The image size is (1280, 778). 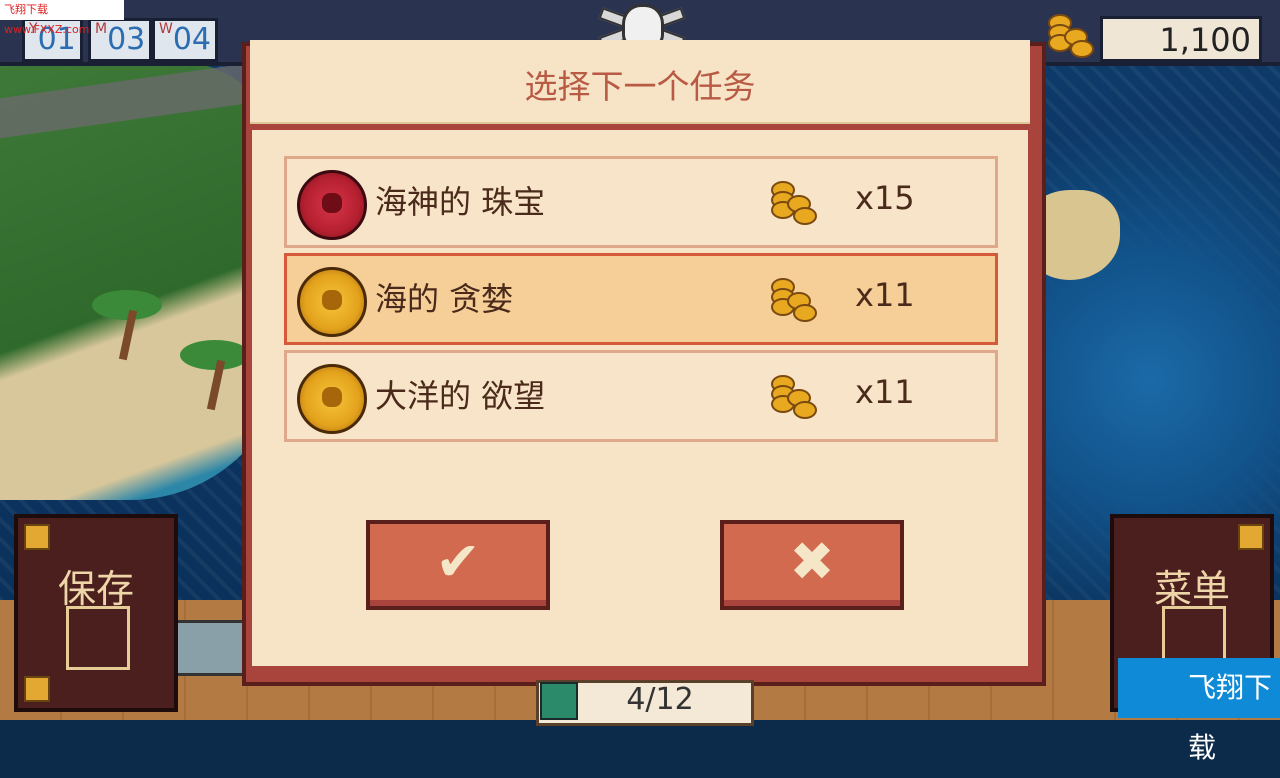 What do you see at coordinates (120, 40) in the screenshot?
I see `month-display: M03` at bounding box center [120, 40].